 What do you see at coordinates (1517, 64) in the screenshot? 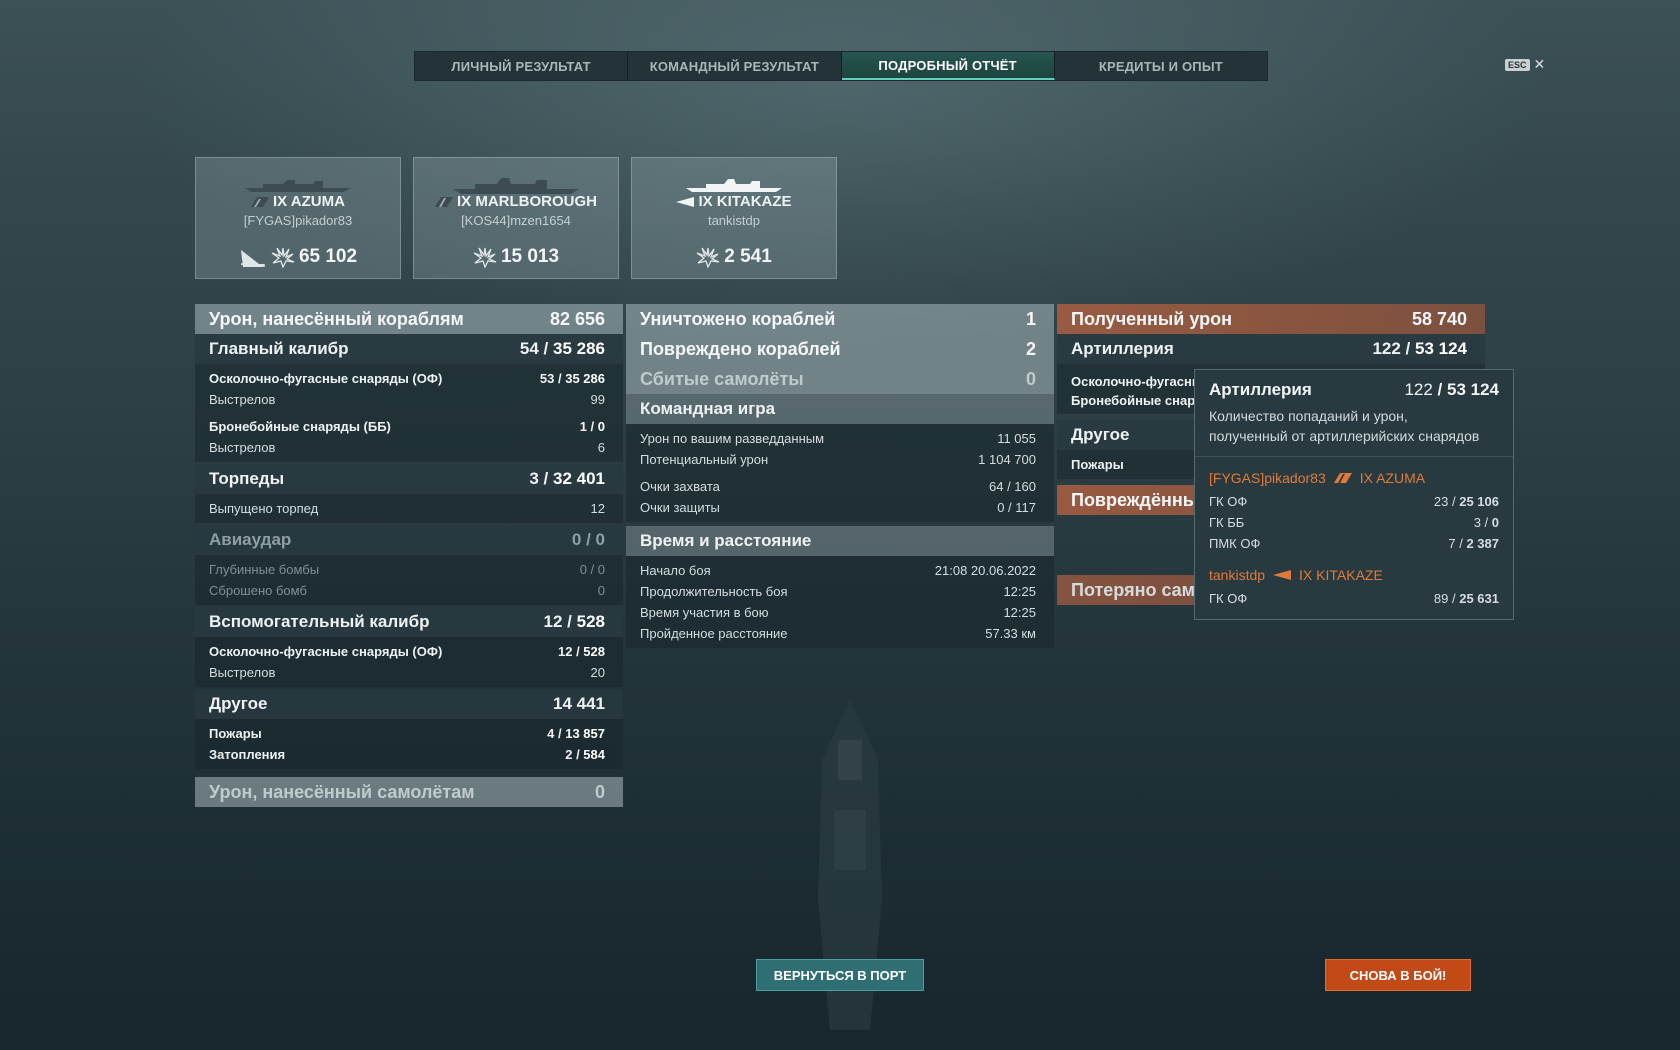
I see `esc-key-label: ESC` at bounding box center [1517, 64].